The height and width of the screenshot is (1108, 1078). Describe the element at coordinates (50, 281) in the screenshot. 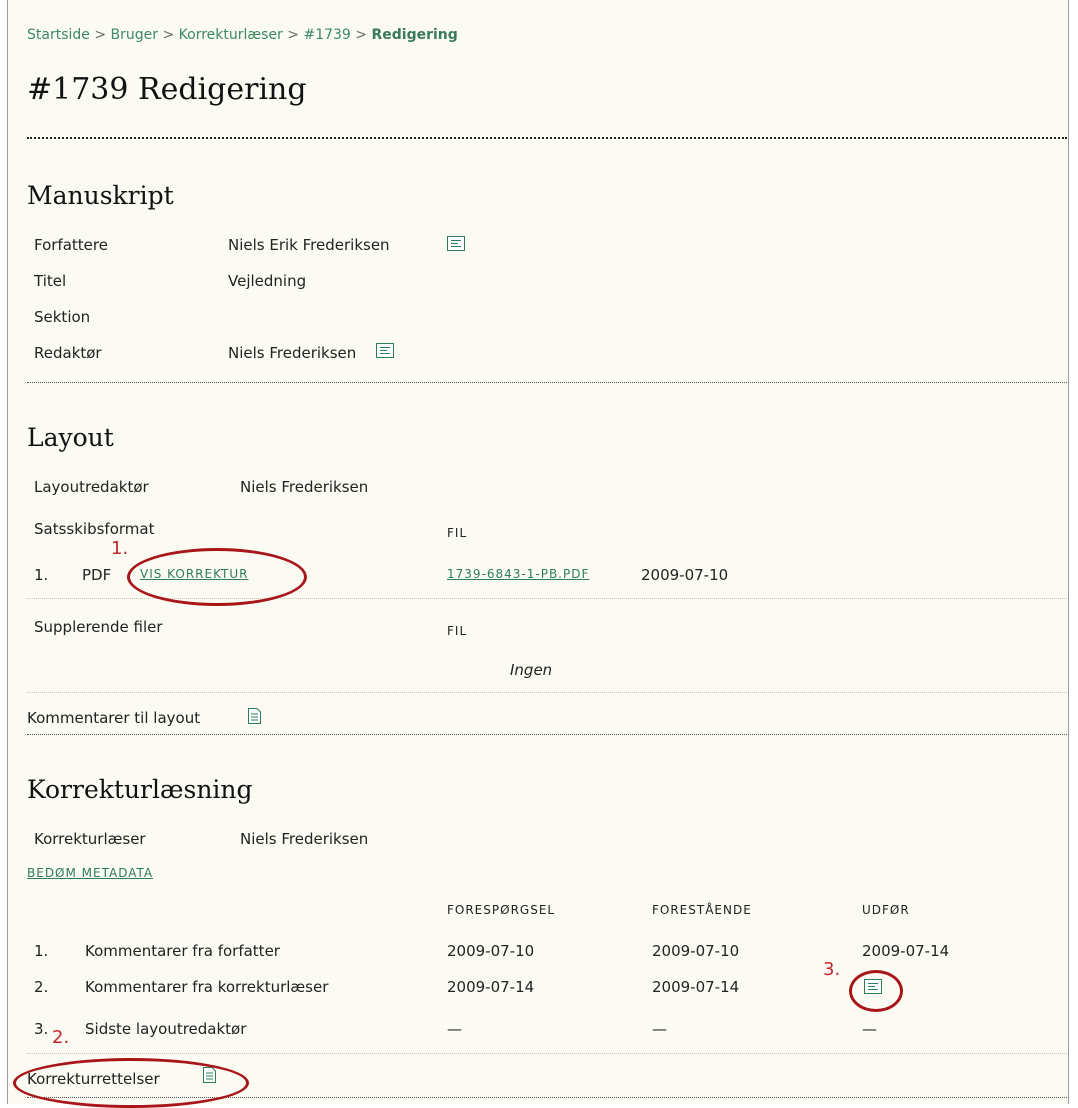

I see `title-label: Titel` at that location.